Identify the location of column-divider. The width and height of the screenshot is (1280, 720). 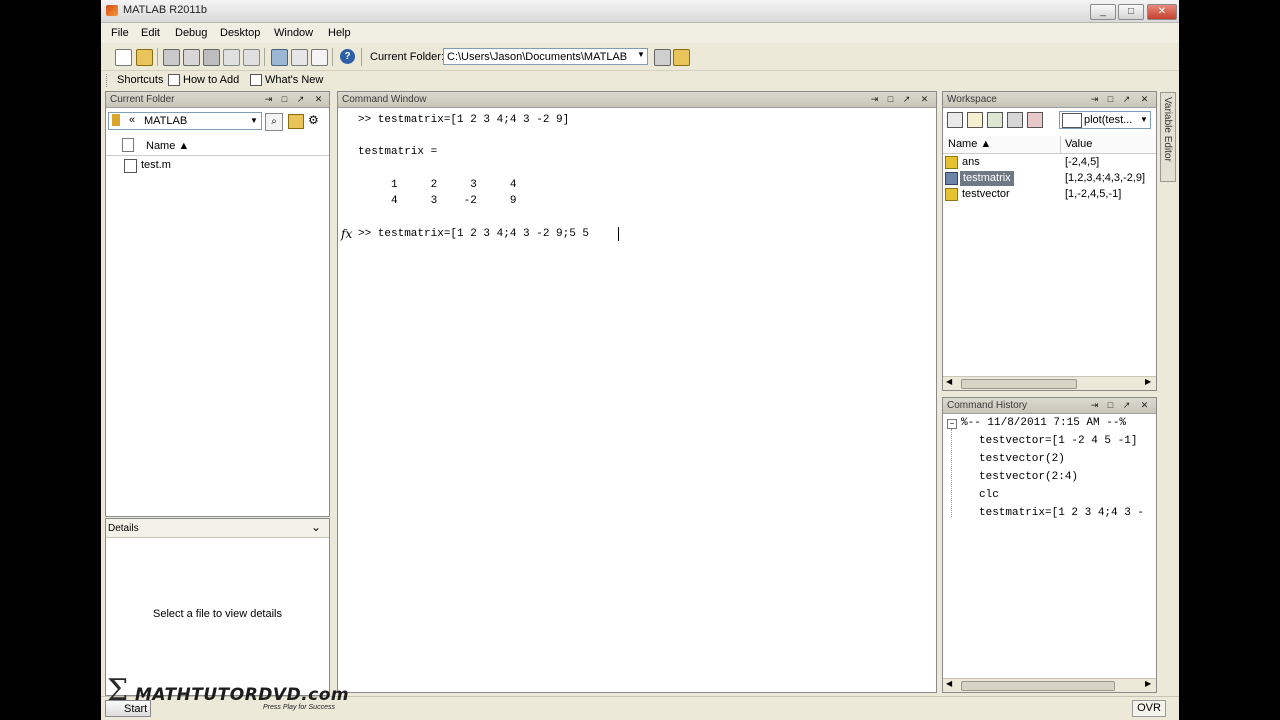
(1060, 144).